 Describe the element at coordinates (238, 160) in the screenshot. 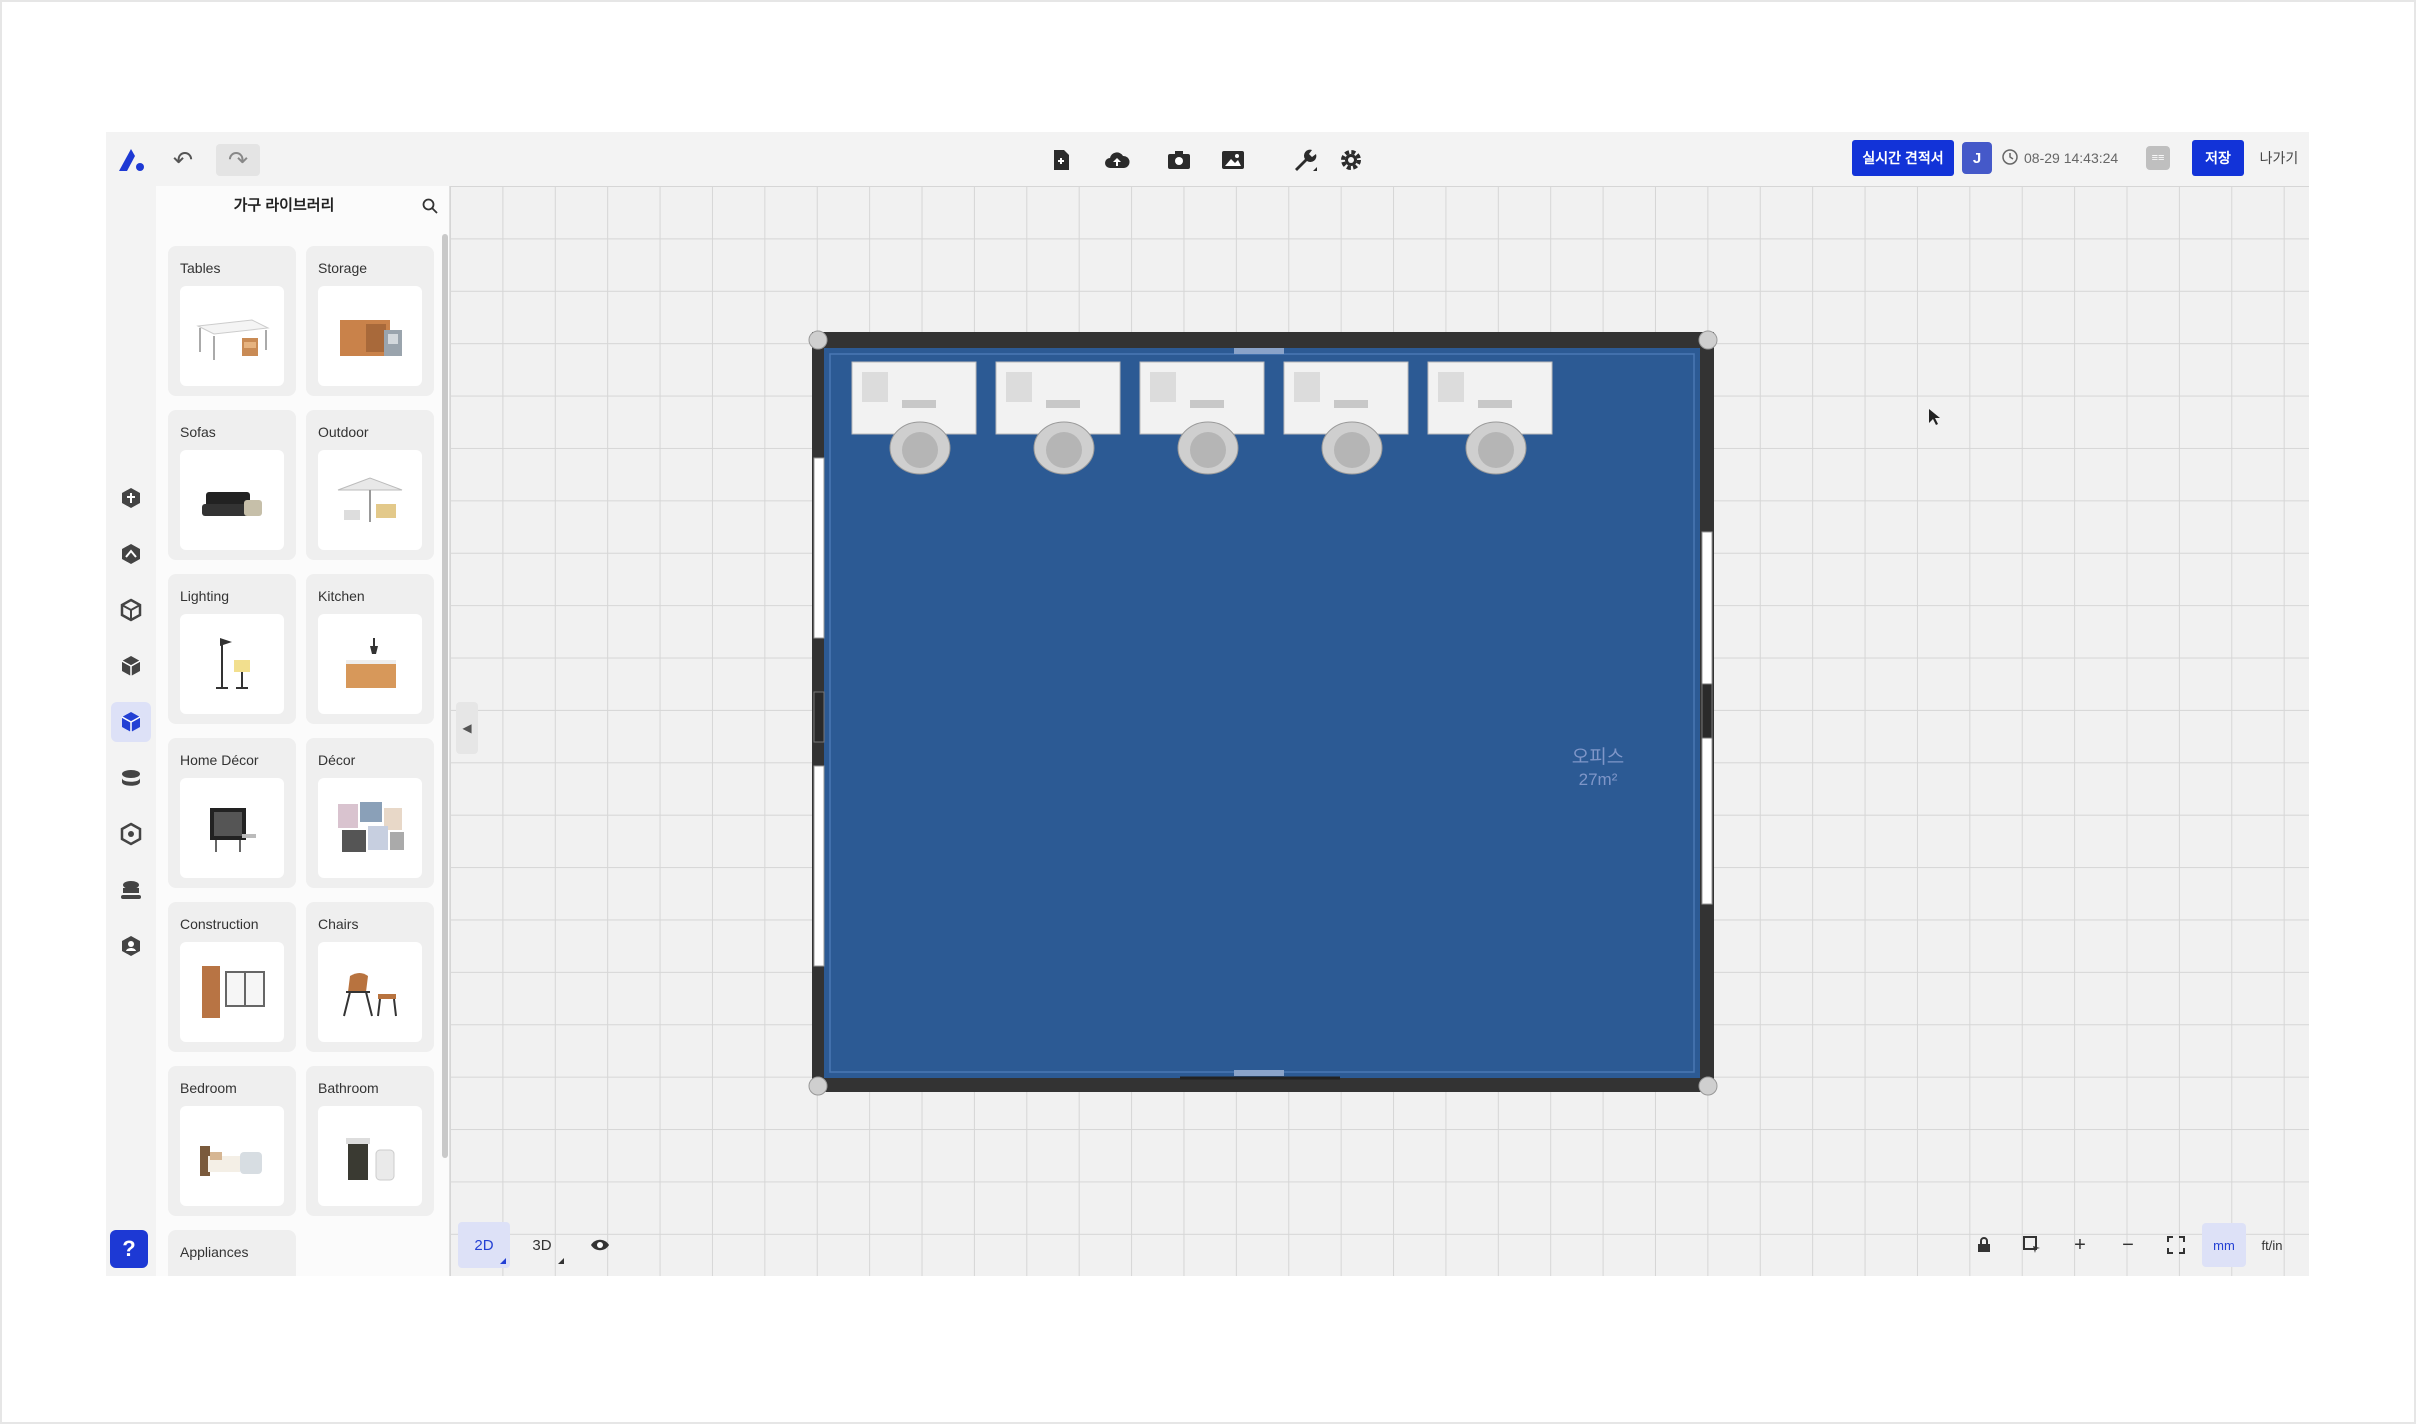

I see `redo-icon: ↷` at that location.